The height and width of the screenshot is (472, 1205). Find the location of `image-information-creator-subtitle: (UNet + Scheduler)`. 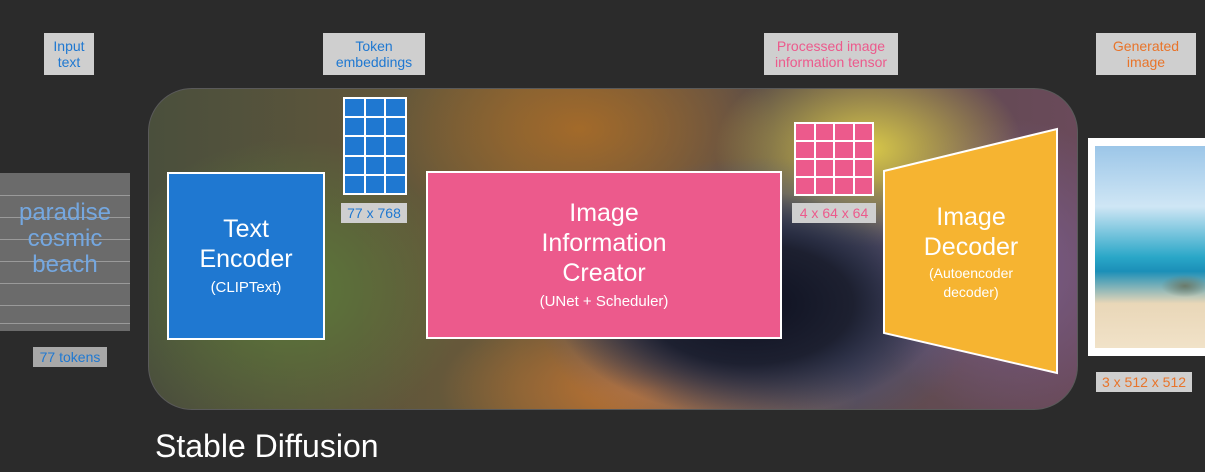

image-information-creator-subtitle: (UNet + Scheduler) is located at coordinates (604, 301).